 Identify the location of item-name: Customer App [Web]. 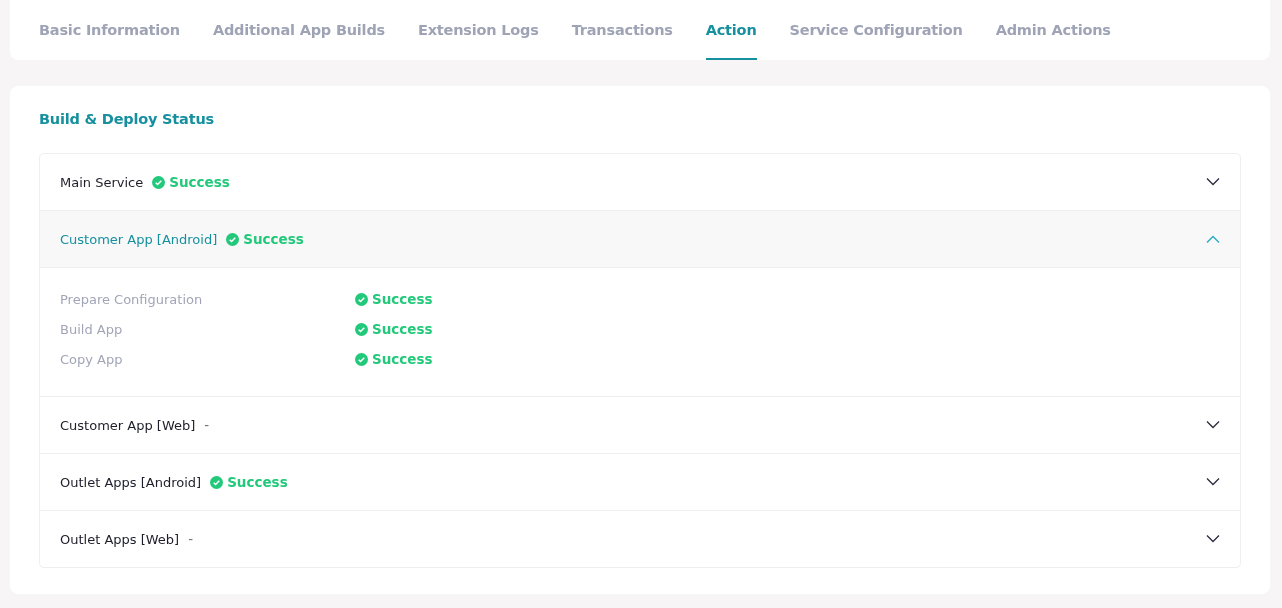
(128, 425).